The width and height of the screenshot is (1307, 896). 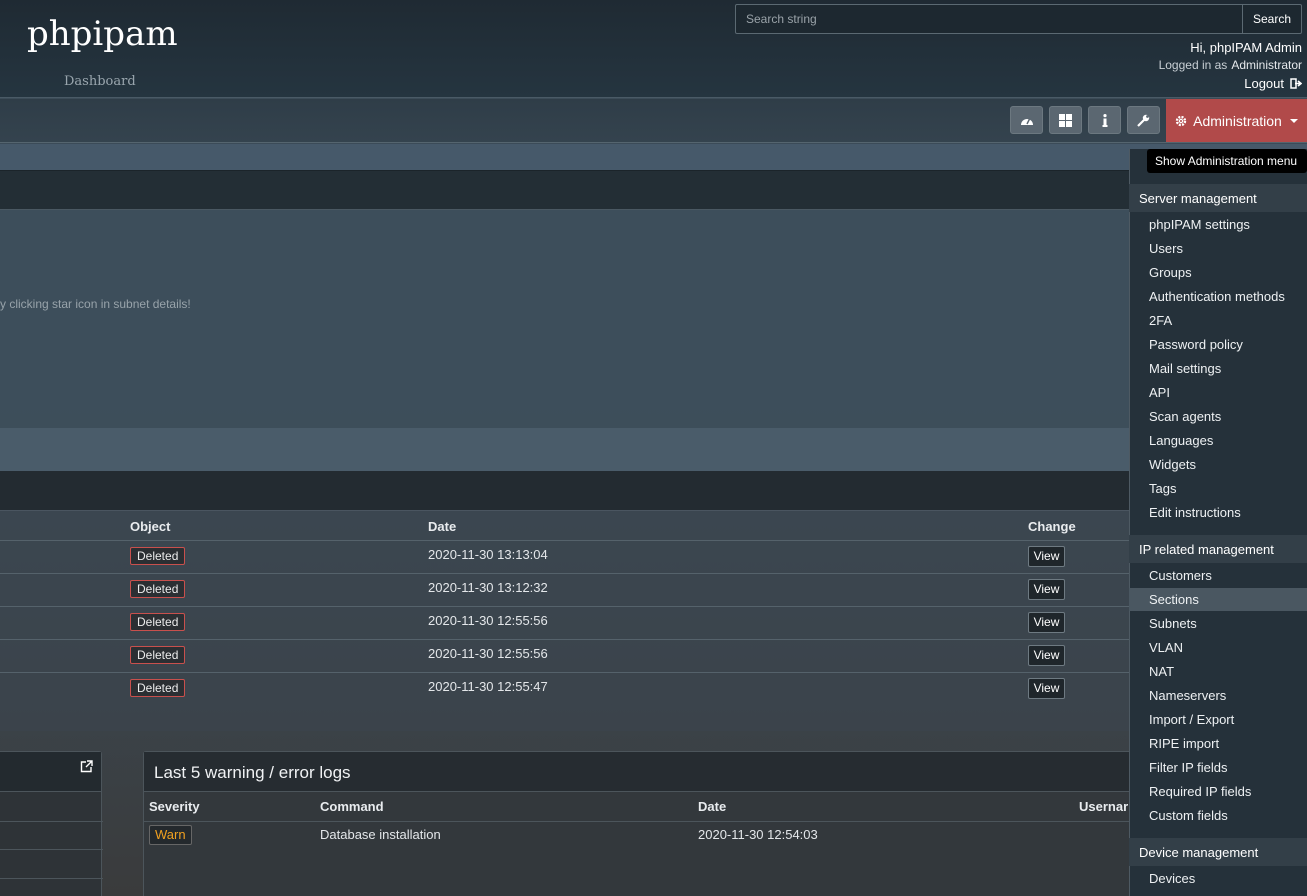 What do you see at coordinates (1196, 344) in the screenshot?
I see `menu-item-password-policy: Password policy` at bounding box center [1196, 344].